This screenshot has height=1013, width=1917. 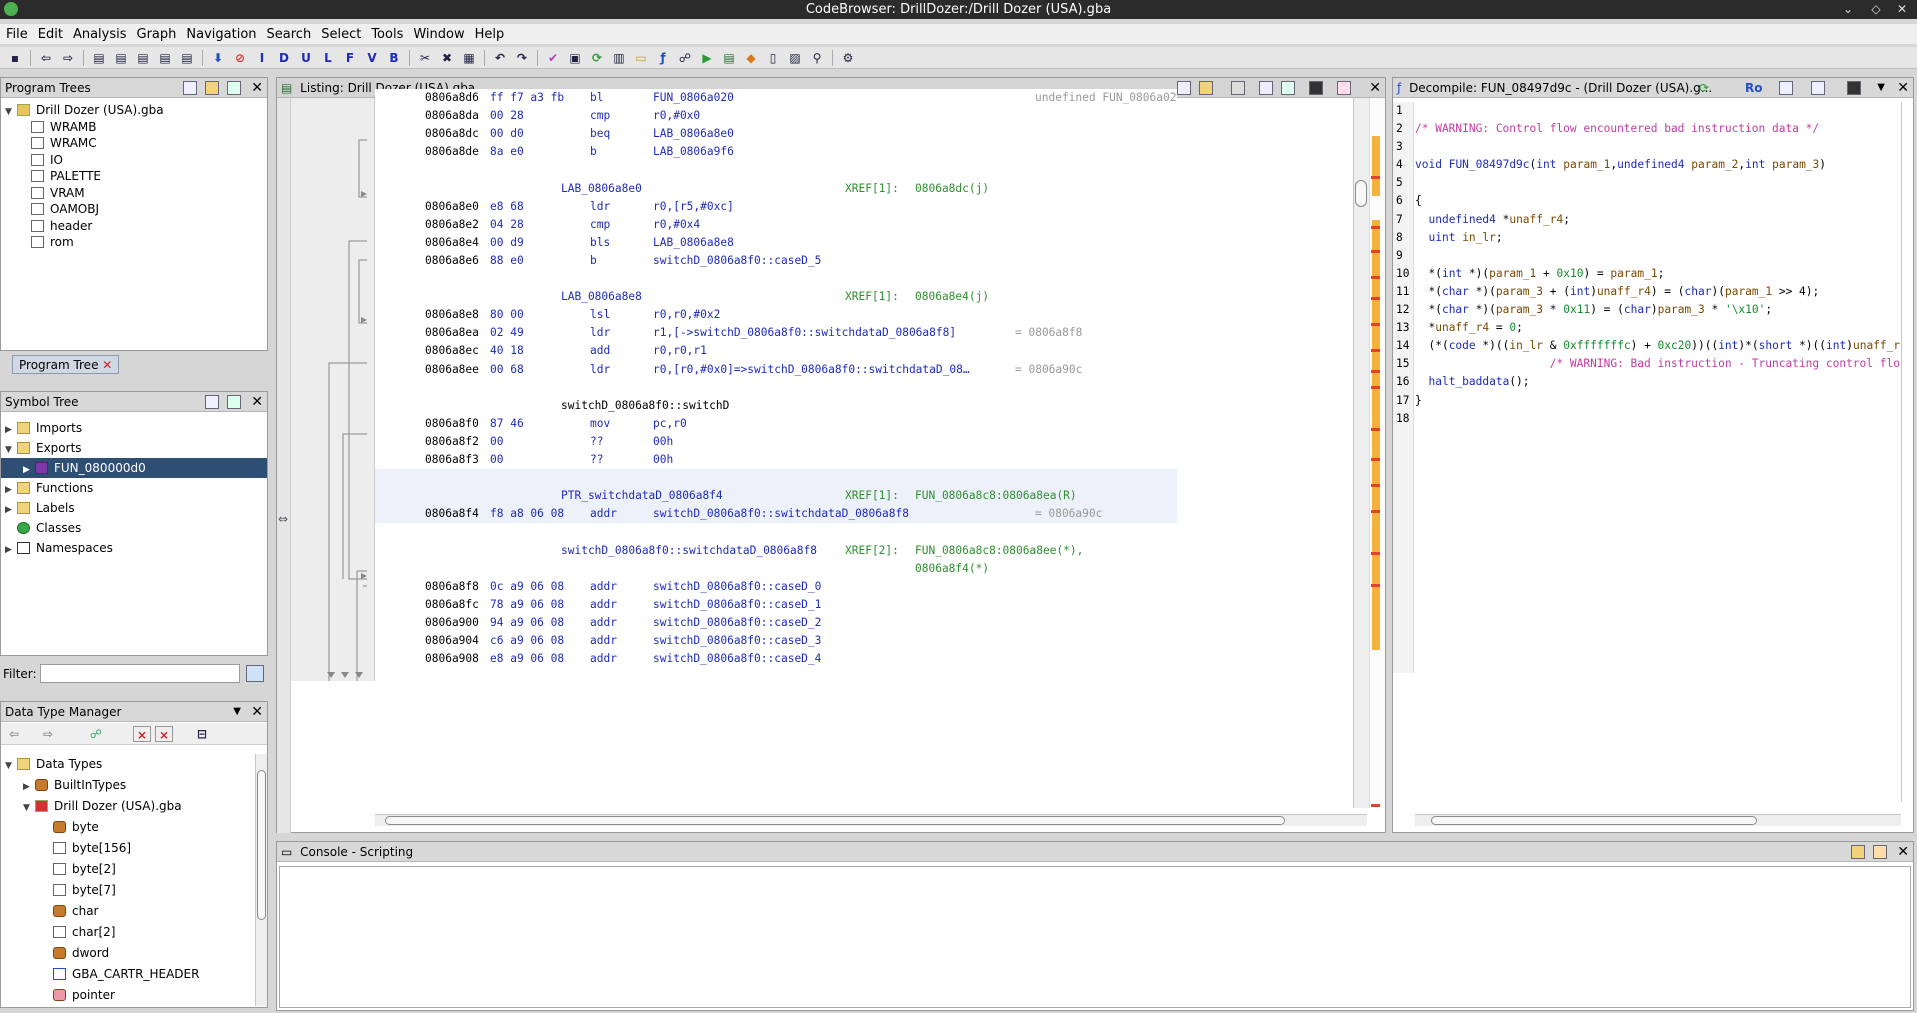 I want to click on decompile-hscrollbar, so click(x=1658, y=820).